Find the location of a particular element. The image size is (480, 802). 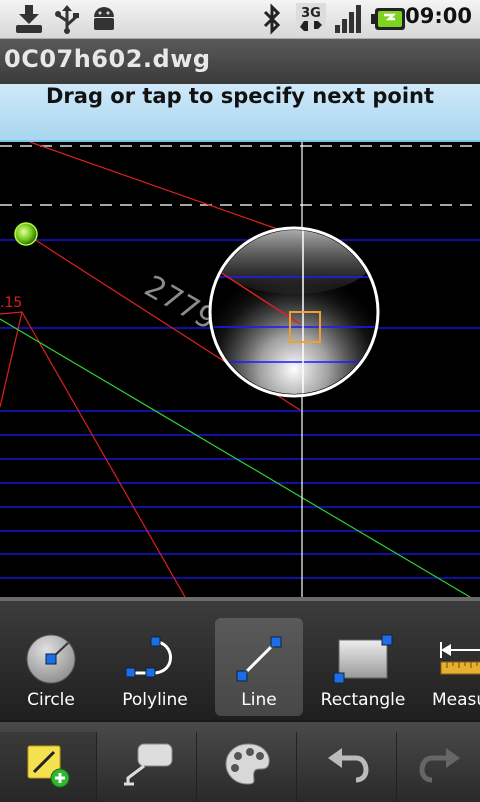

clock: 09:00 is located at coordinates (438, 16).